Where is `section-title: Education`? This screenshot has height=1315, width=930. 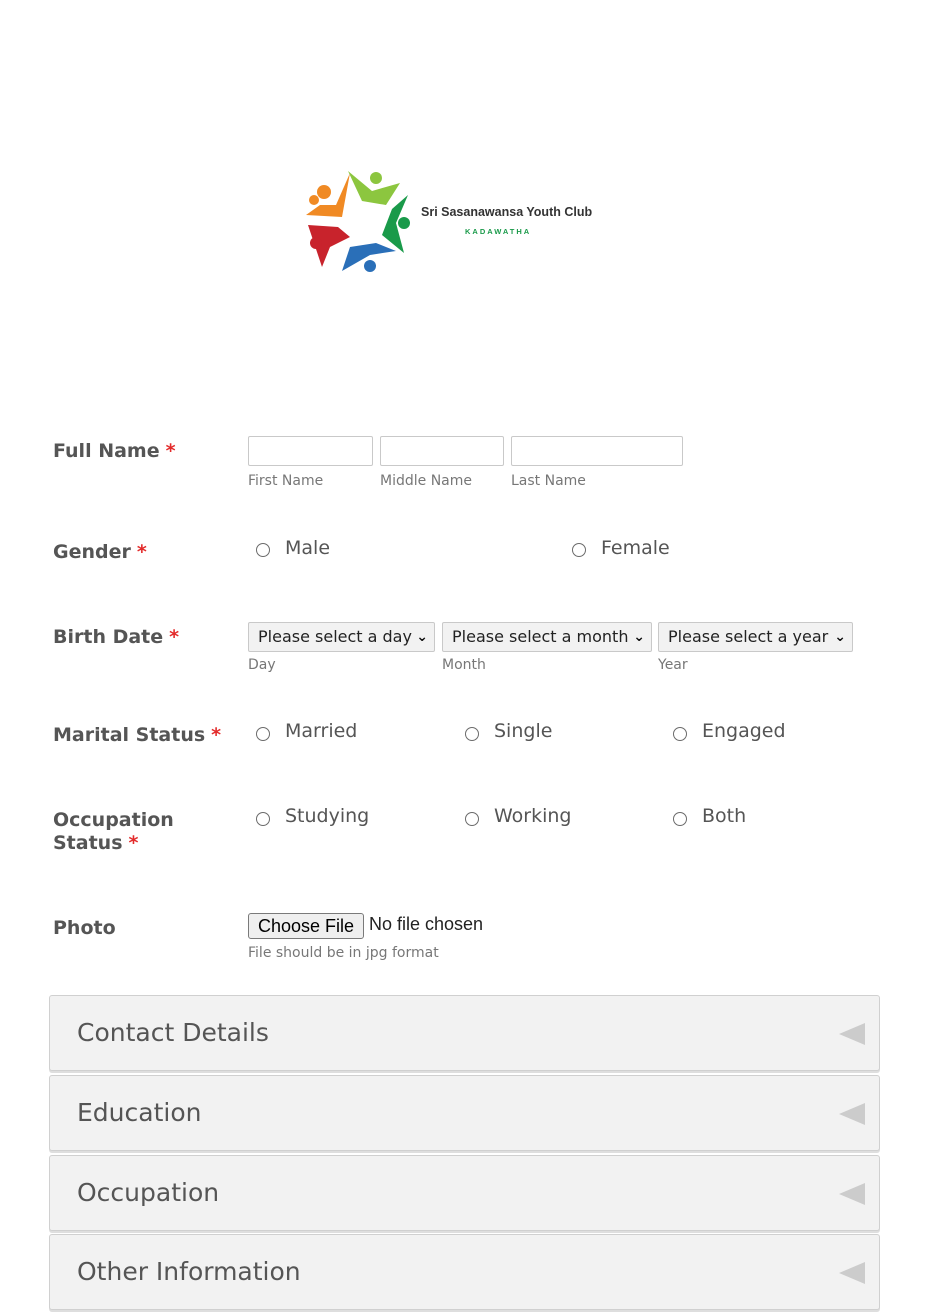
section-title: Education is located at coordinates (139, 1112).